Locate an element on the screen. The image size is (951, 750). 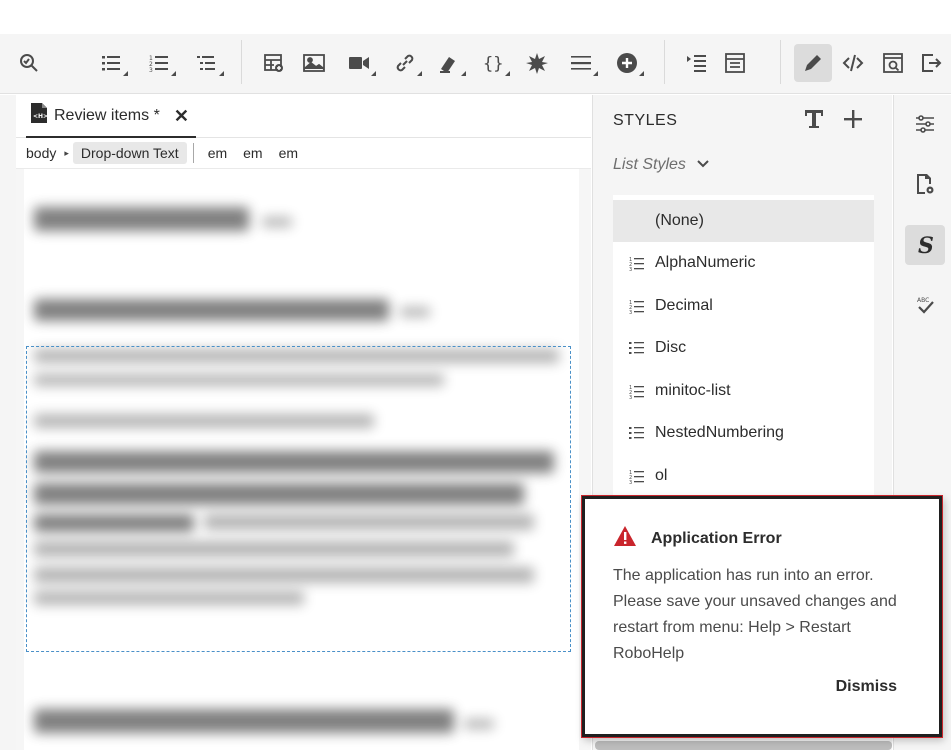
insert-toc-icon is located at coordinates (697, 63).